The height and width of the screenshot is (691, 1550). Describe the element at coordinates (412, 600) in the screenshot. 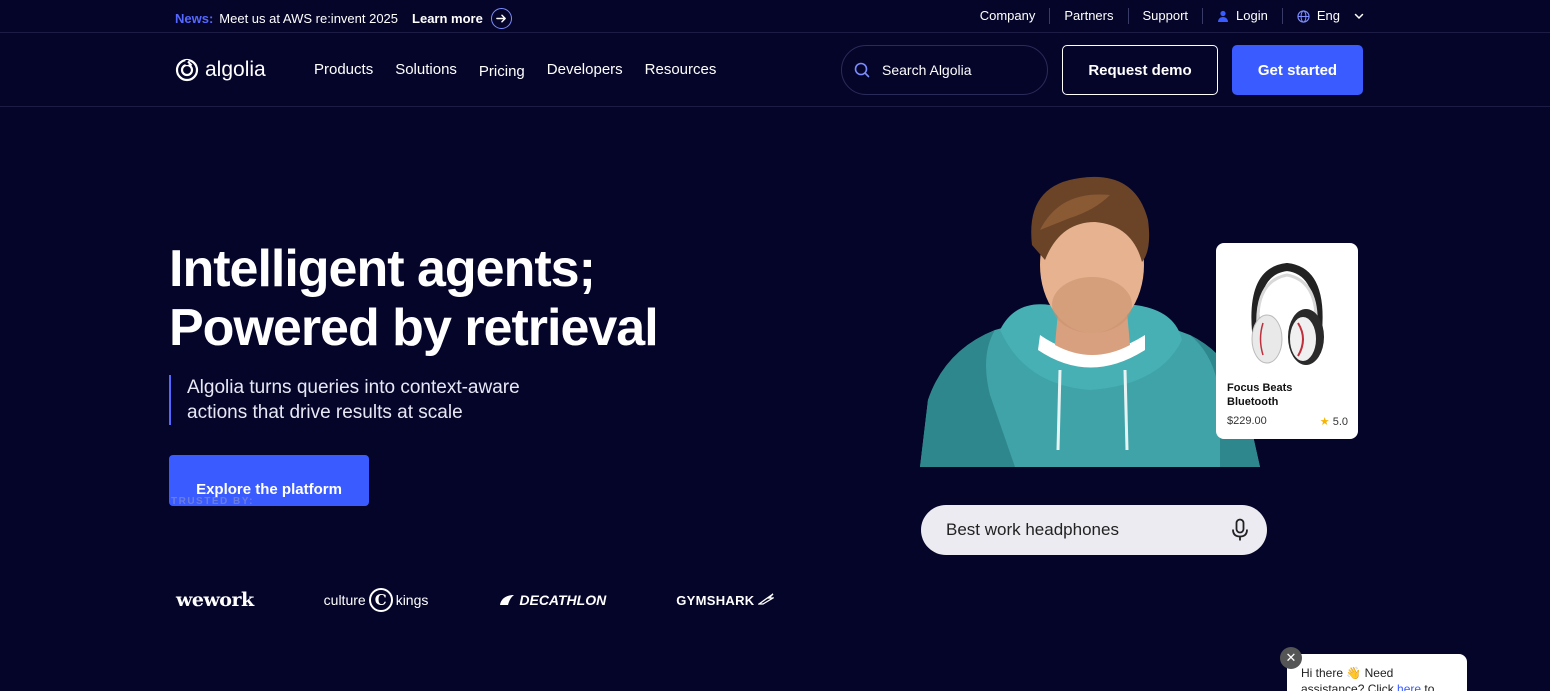

I see `kings-logo-text: kings` at that location.